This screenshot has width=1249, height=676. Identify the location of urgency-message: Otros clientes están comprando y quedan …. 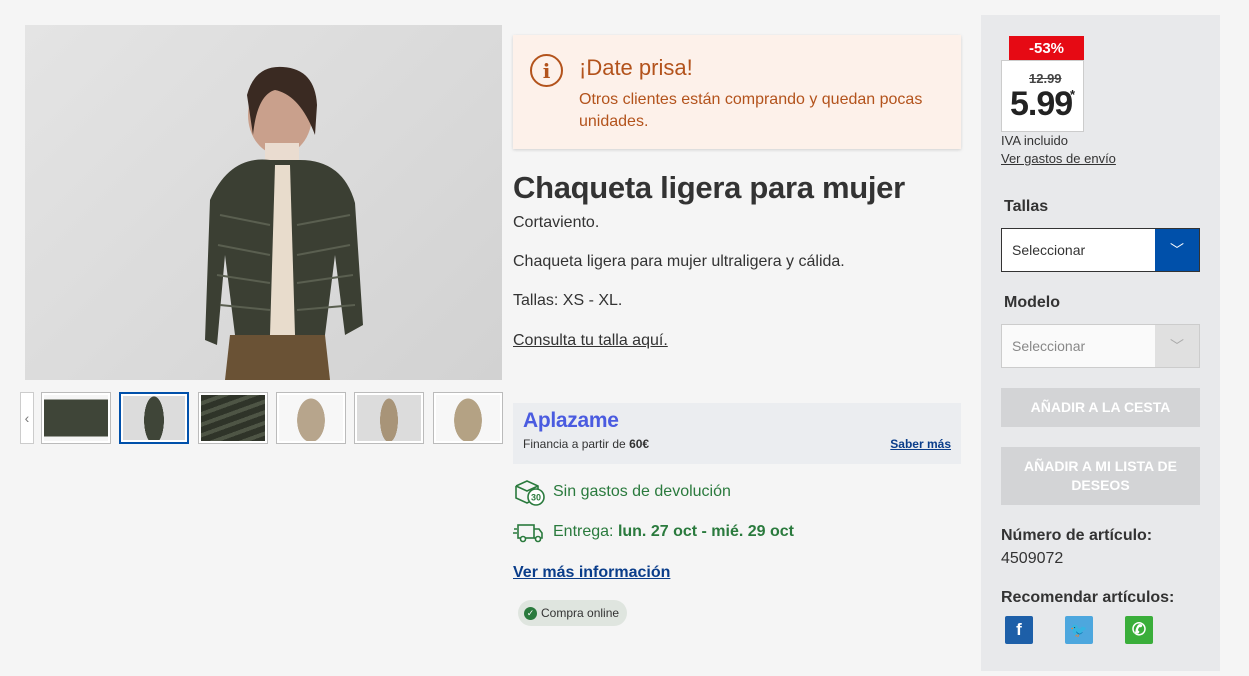
(751, 110).